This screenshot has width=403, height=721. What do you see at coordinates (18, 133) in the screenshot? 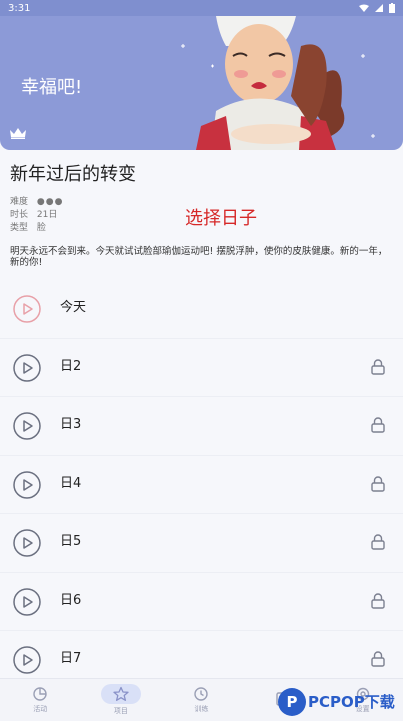
I see `crown-icon` at bounding box center [18, 133].